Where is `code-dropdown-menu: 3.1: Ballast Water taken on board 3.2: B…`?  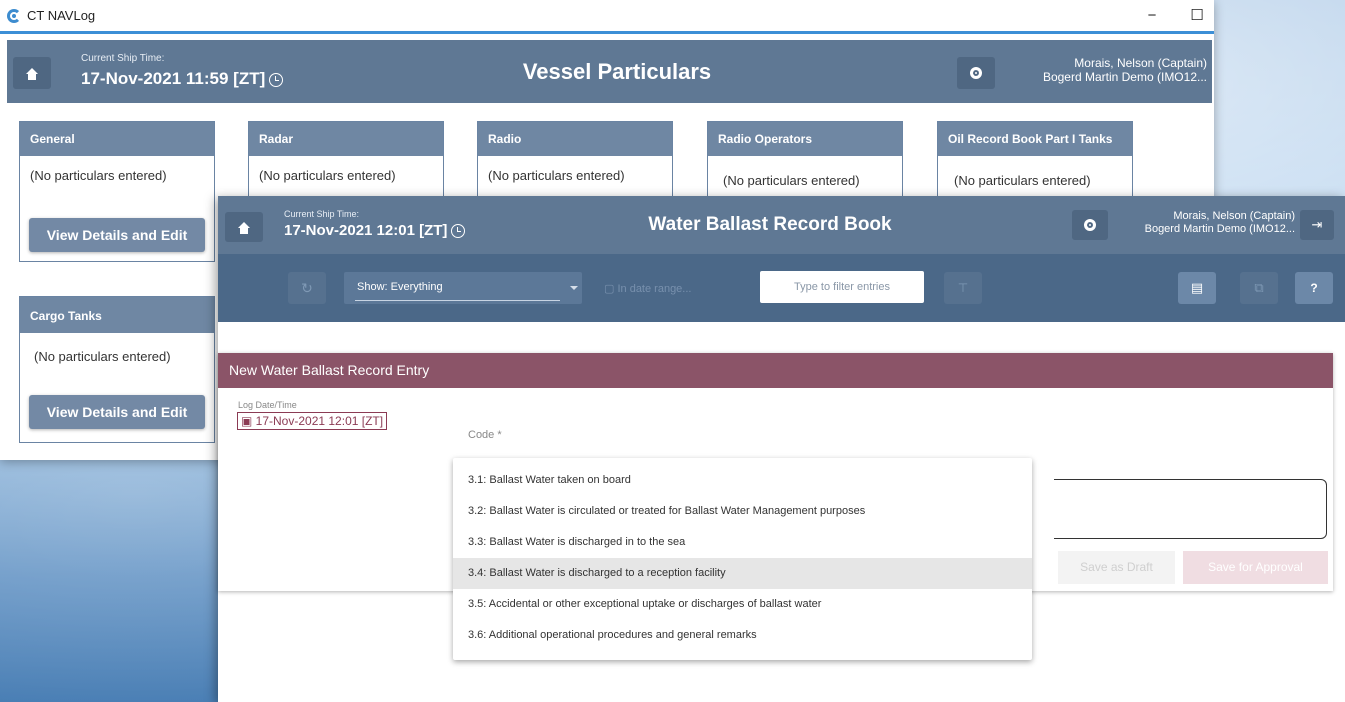
code-dropdown-menu: 3.1: Ballast Water taken on board 3.2: B… is located at coordinates (742, 559).